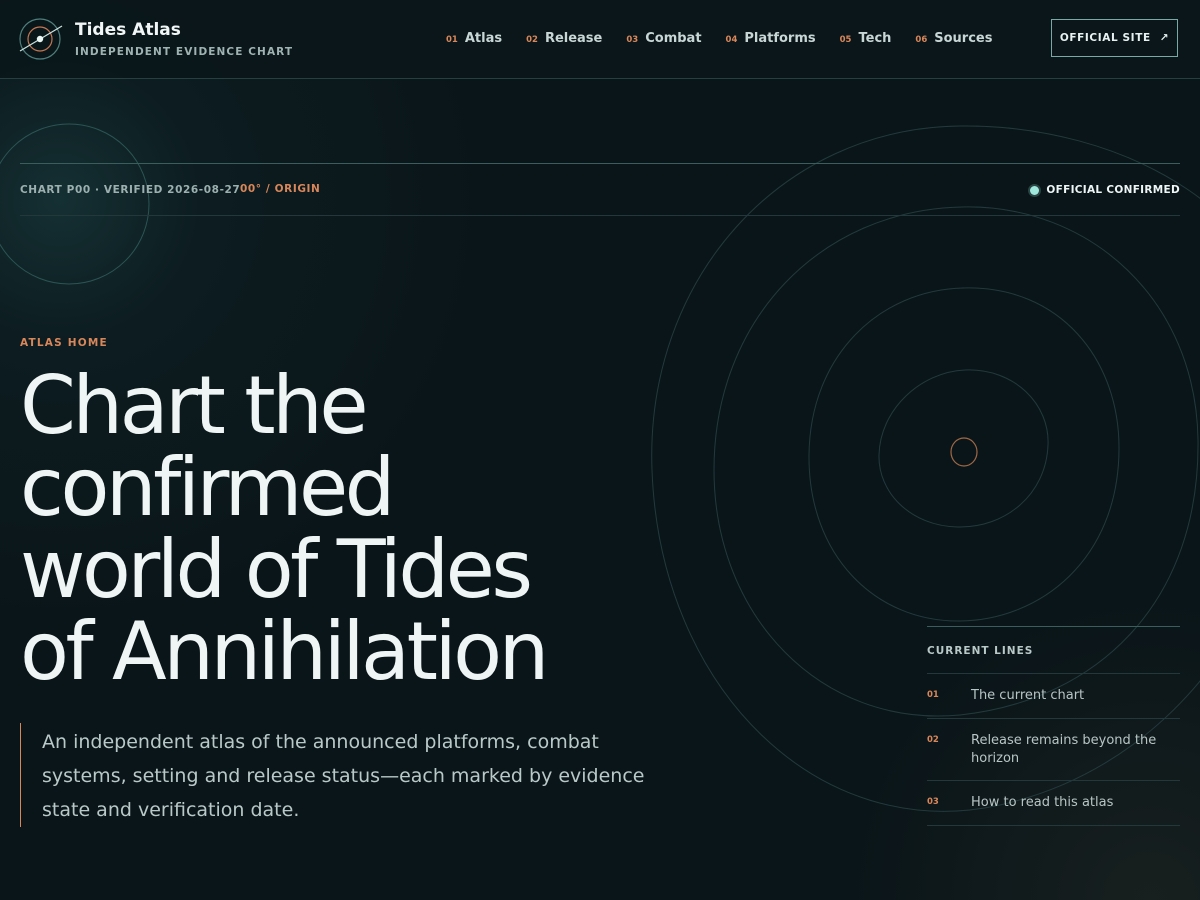 This screenshot has width=1200, height=900. I want to click on nav-item-platforms: 04 Platforms, so click(771, 38).